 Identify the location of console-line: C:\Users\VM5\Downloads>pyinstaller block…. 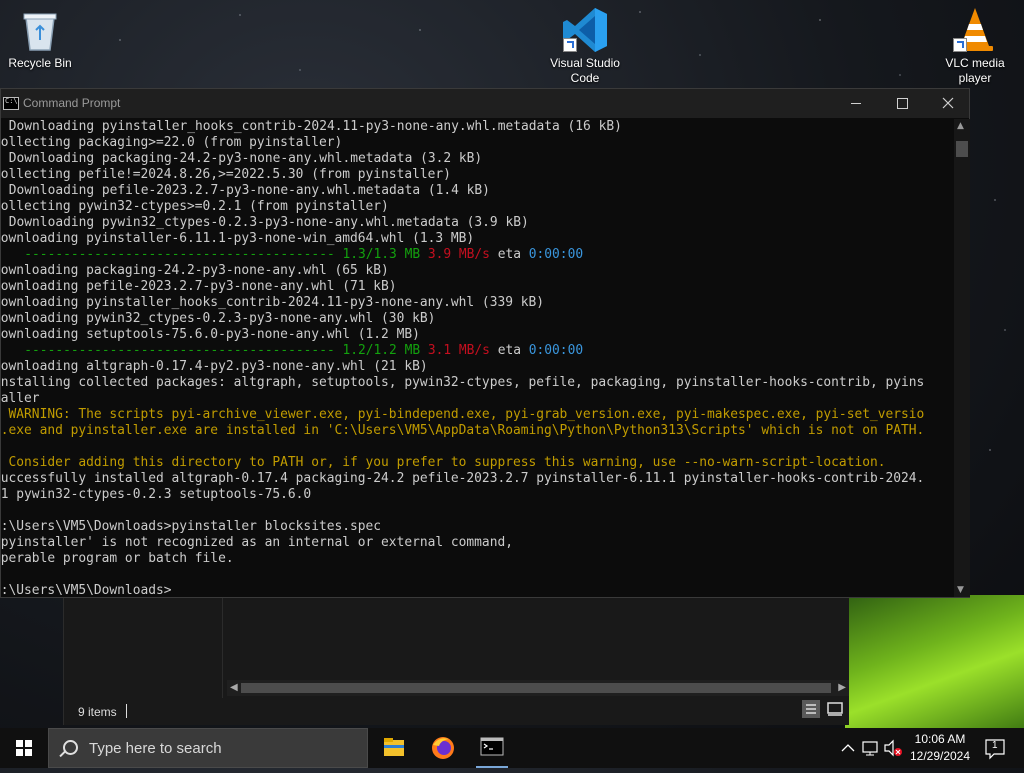
(191, 526).